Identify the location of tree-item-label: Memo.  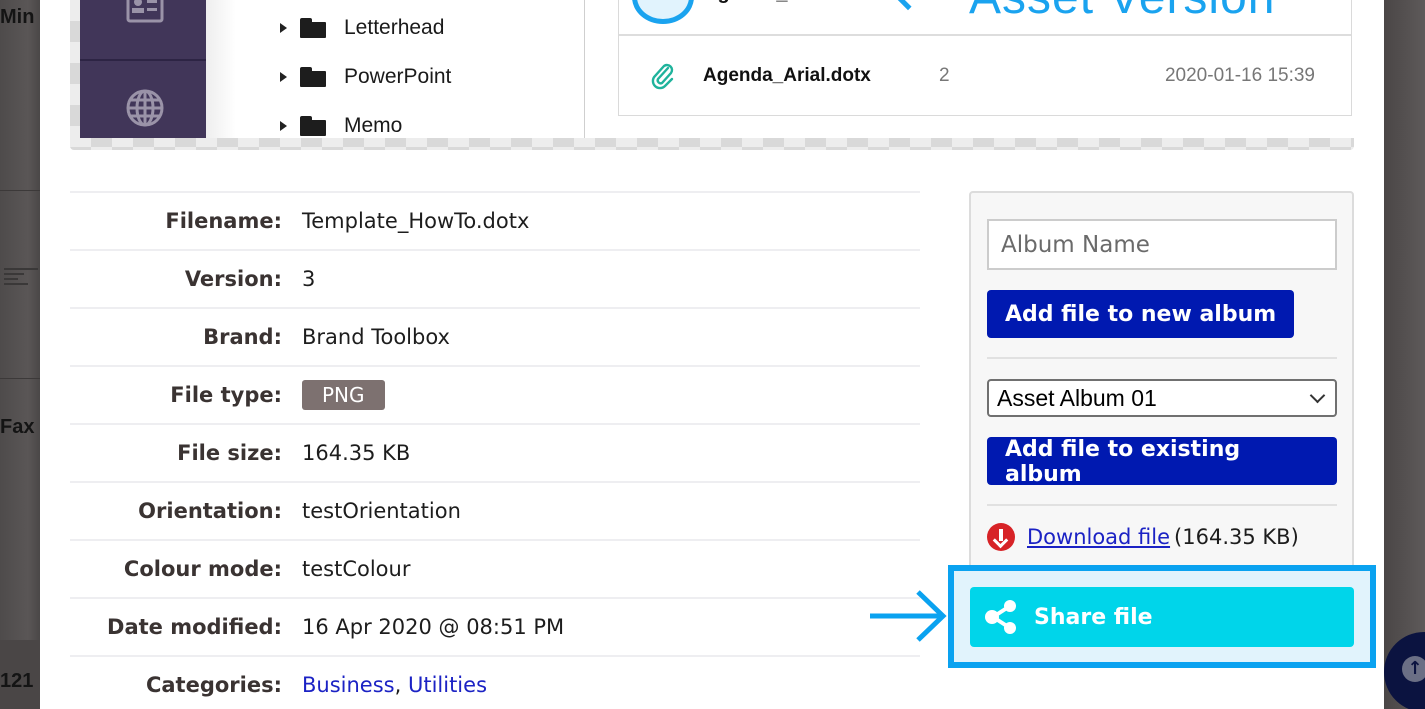
(373, 125).